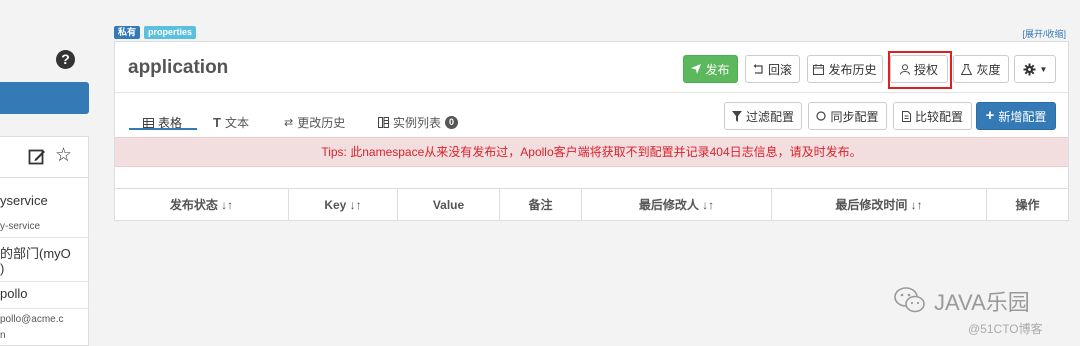 The height and width of the screenshot is (346, 1080). What do you see at coordinates (217, 122) in the screenshot?
I see `text-icon: T` at bounding box center [217, 122].